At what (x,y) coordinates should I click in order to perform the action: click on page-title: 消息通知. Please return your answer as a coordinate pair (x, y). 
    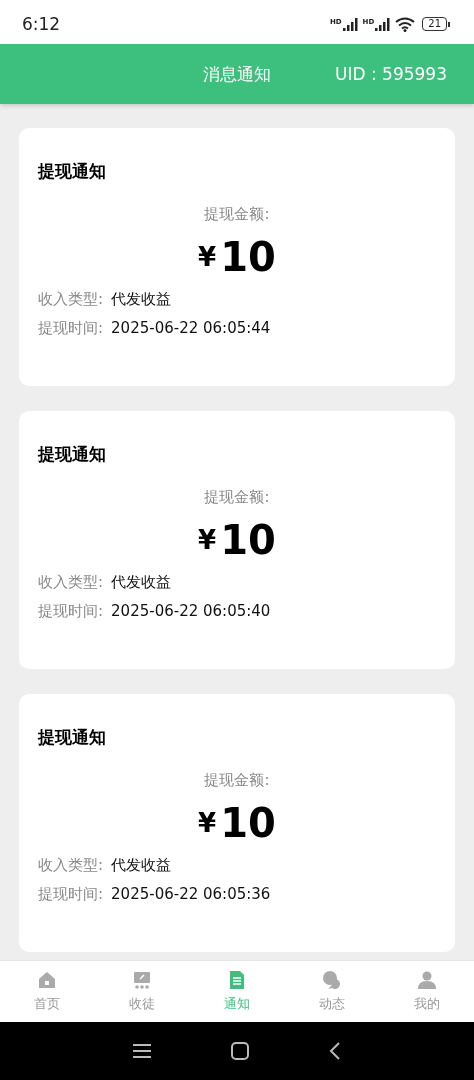
    Looking at the image, I should click on (237, 74).